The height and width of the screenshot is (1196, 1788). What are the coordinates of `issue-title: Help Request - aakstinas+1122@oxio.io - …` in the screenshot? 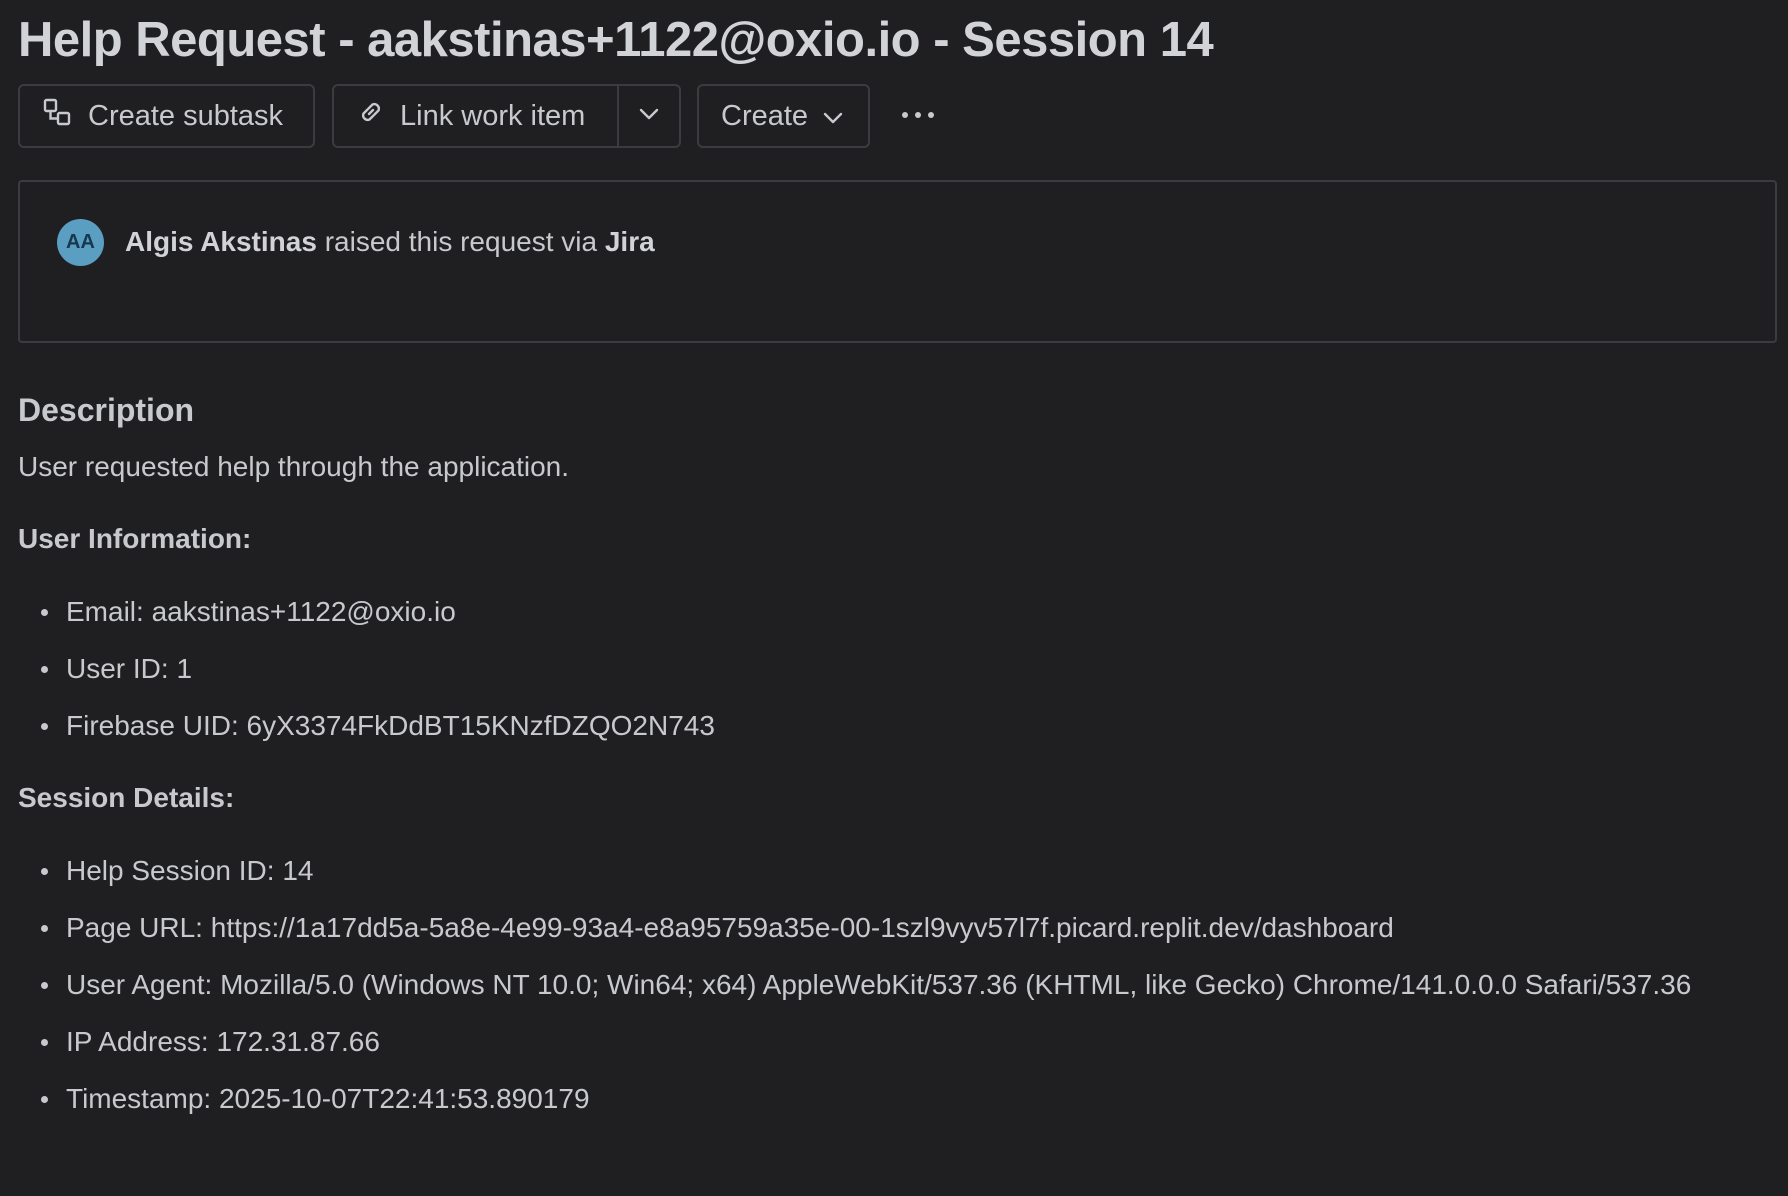 It's located at (616, 40).